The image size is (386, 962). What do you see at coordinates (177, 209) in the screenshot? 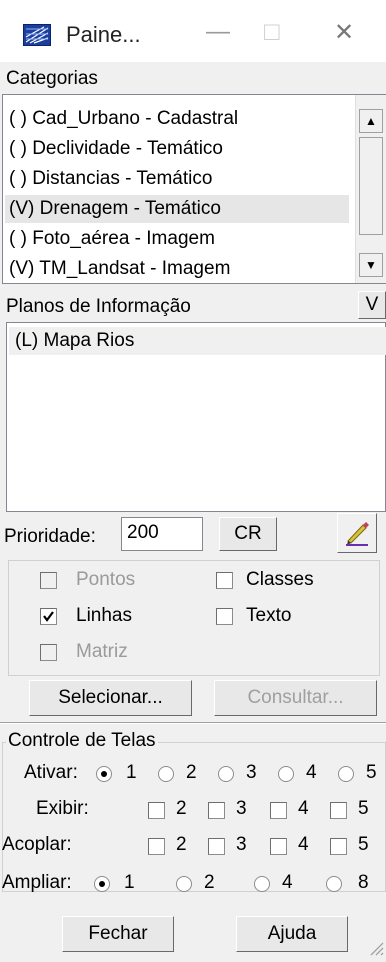
I see `list-item-selected: (V) Drenagem - Temático` at bounding box center [177, 209].